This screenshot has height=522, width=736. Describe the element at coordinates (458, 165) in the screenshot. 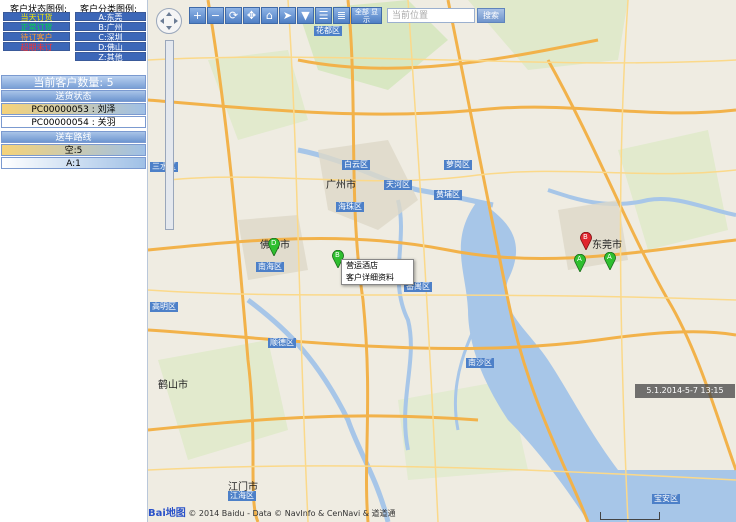

I see `district-label: 萝岗区` at that location.